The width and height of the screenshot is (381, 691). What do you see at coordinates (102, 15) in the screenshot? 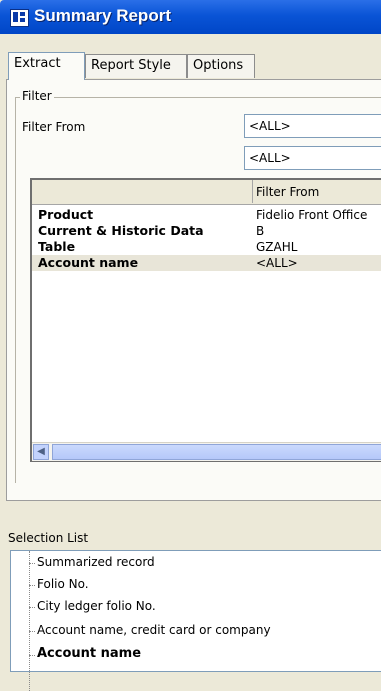
I see `window-title: Summary Report` at bounding box center [102, 15].